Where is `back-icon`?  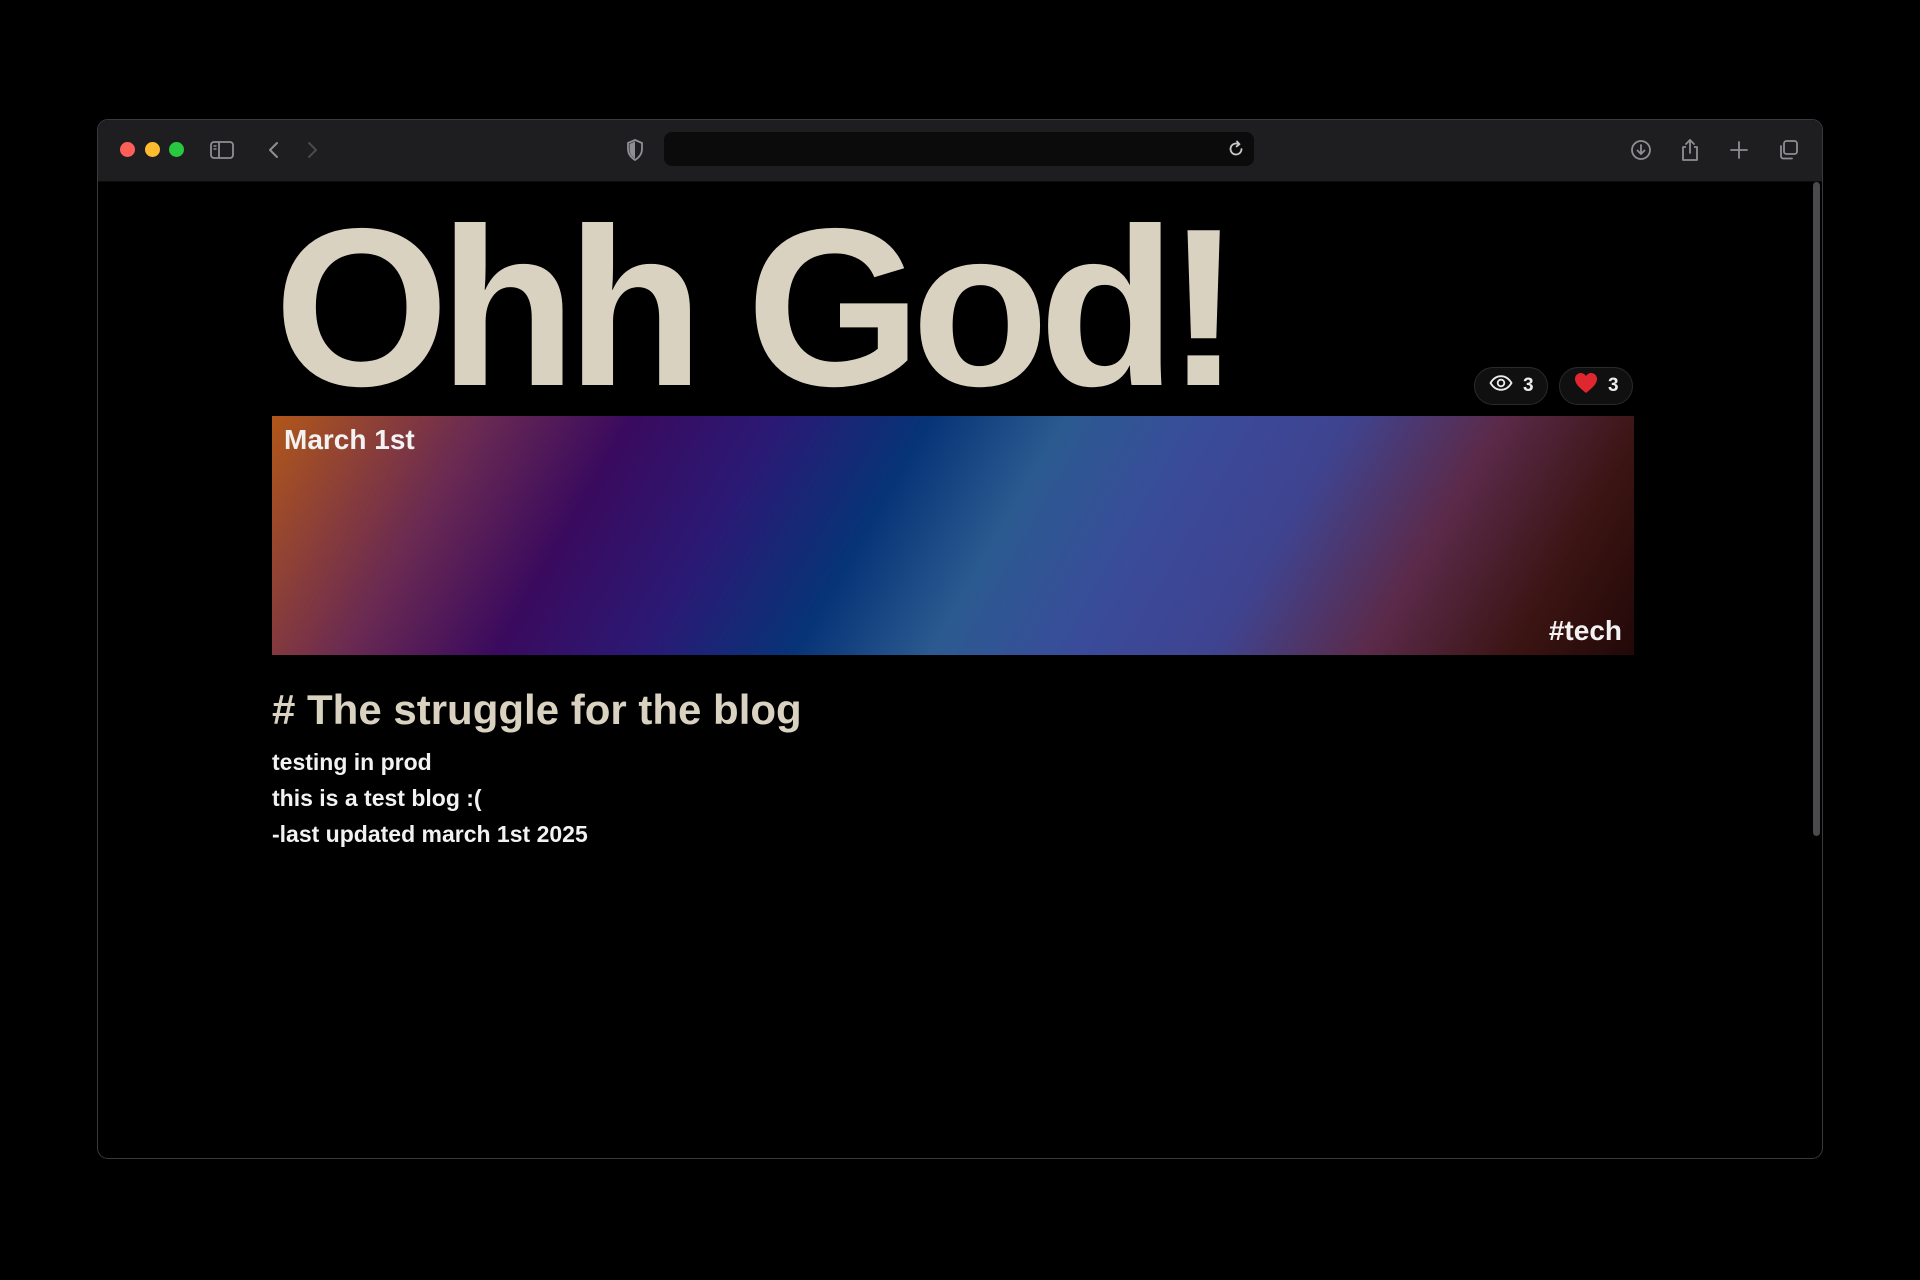
back-icon is located at coordinates (274, 150).